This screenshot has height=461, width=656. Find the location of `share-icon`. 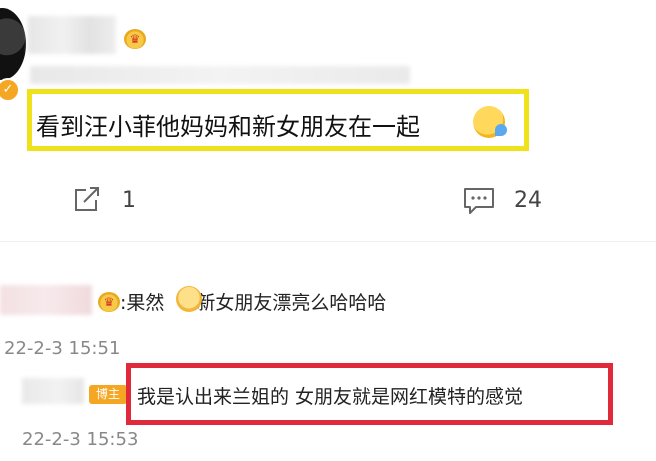

share-icon is located at coordinates (87, 200).